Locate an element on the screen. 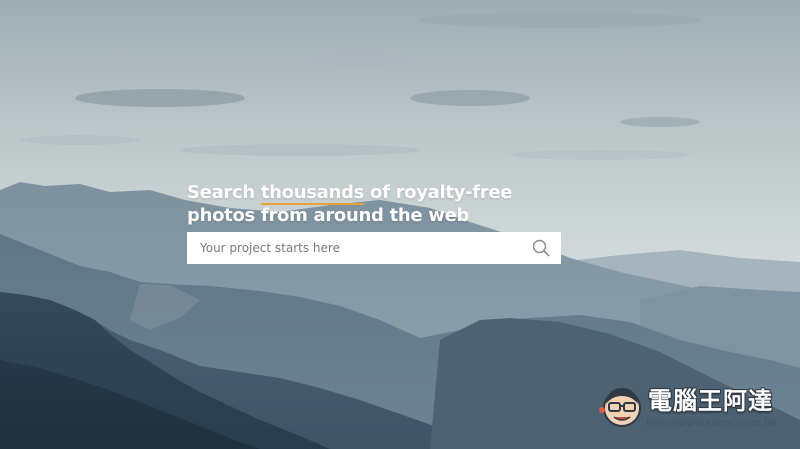  headline-text-end: of royalty-free is located at coordinates (438, 192).